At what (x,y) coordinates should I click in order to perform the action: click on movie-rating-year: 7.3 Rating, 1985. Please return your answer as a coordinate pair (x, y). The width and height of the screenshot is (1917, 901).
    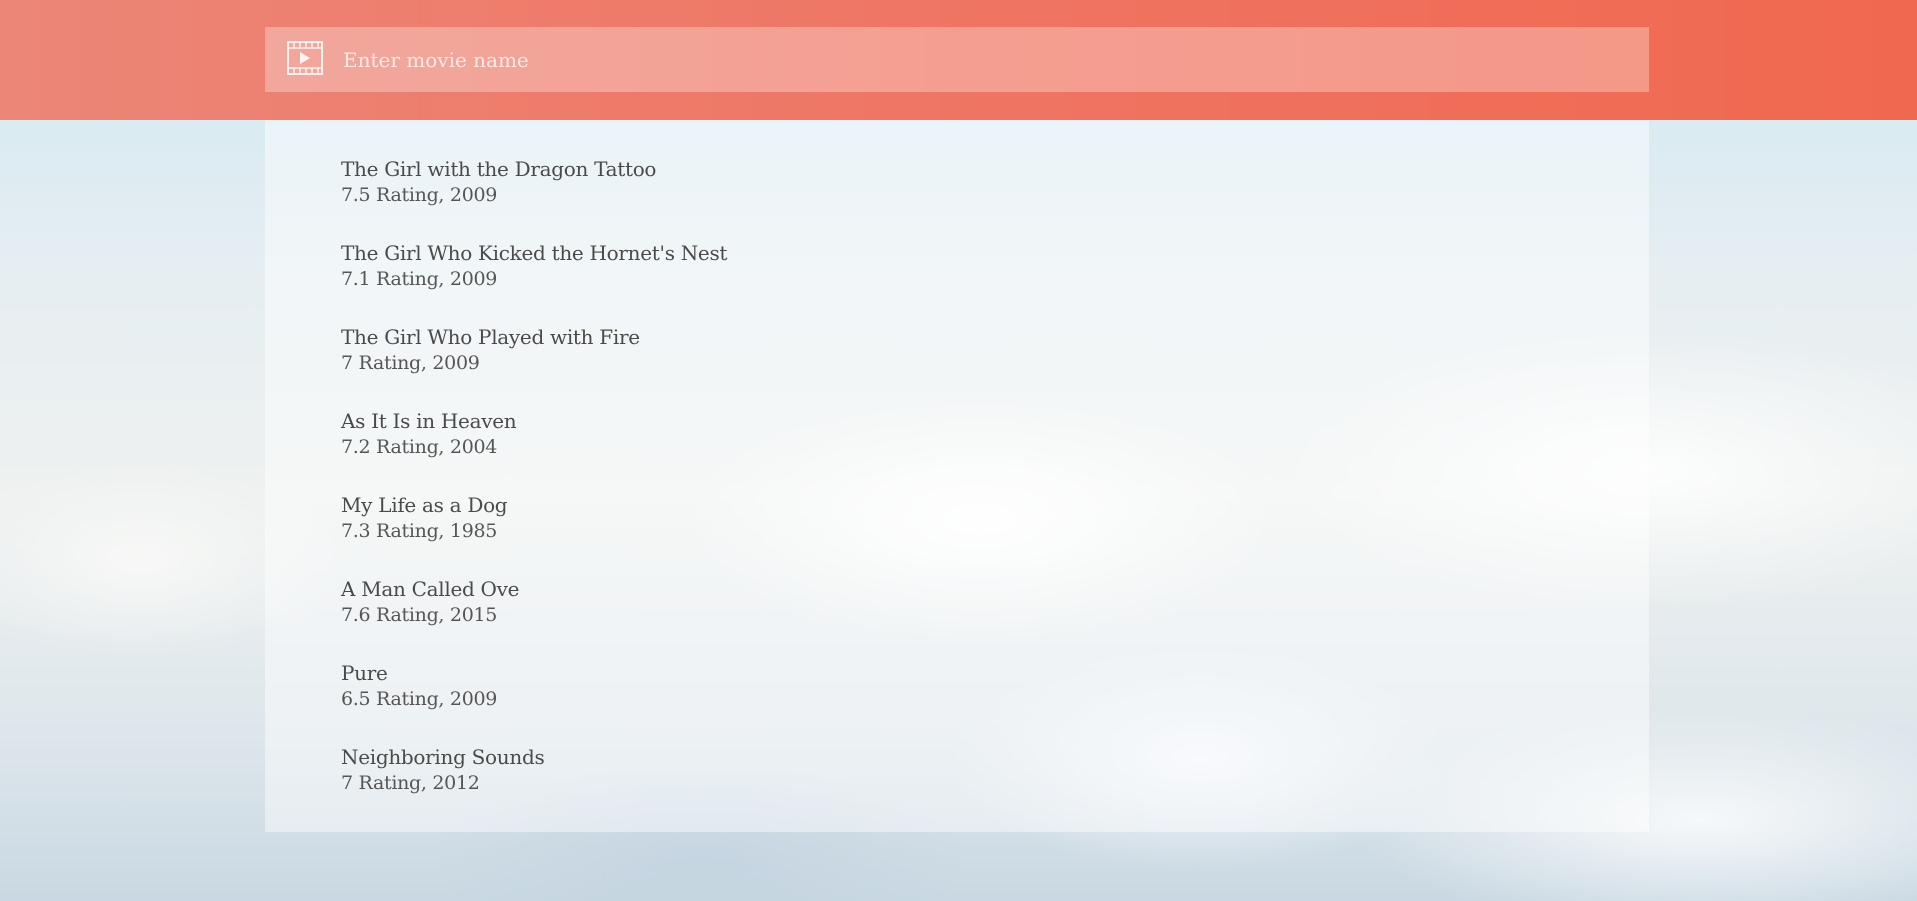
    Looking at the image, I should click on (419, 531).